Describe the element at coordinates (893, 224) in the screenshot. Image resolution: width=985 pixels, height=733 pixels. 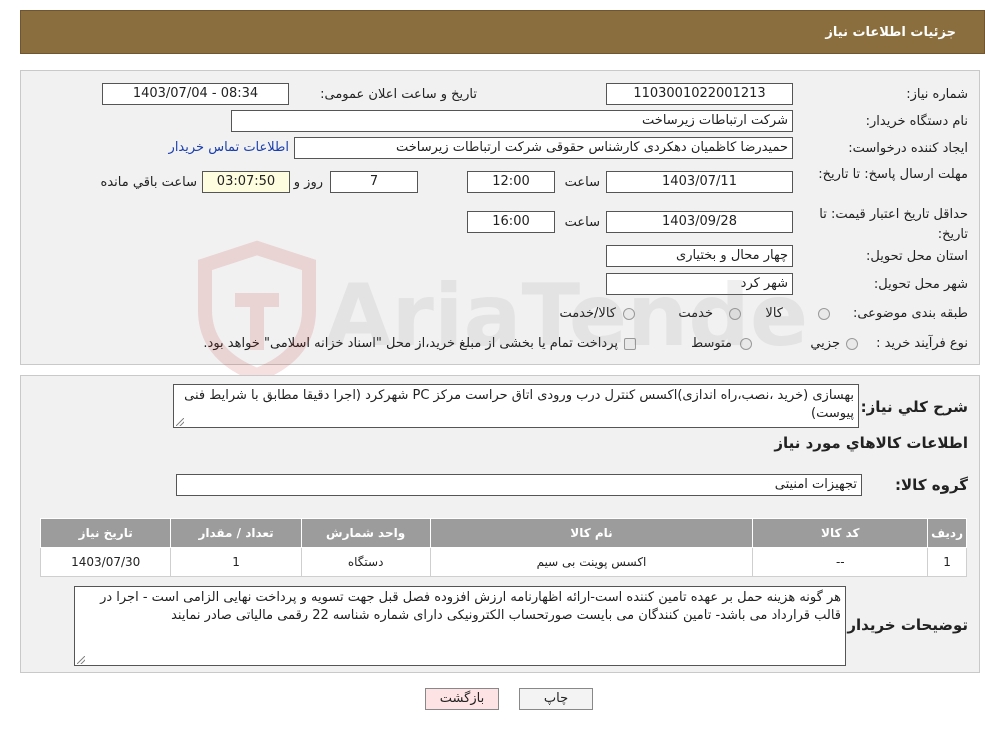
I see `price-validity-label: حداقل تاريخ اعتبار قيمت: تا تاريخ:` at that location.